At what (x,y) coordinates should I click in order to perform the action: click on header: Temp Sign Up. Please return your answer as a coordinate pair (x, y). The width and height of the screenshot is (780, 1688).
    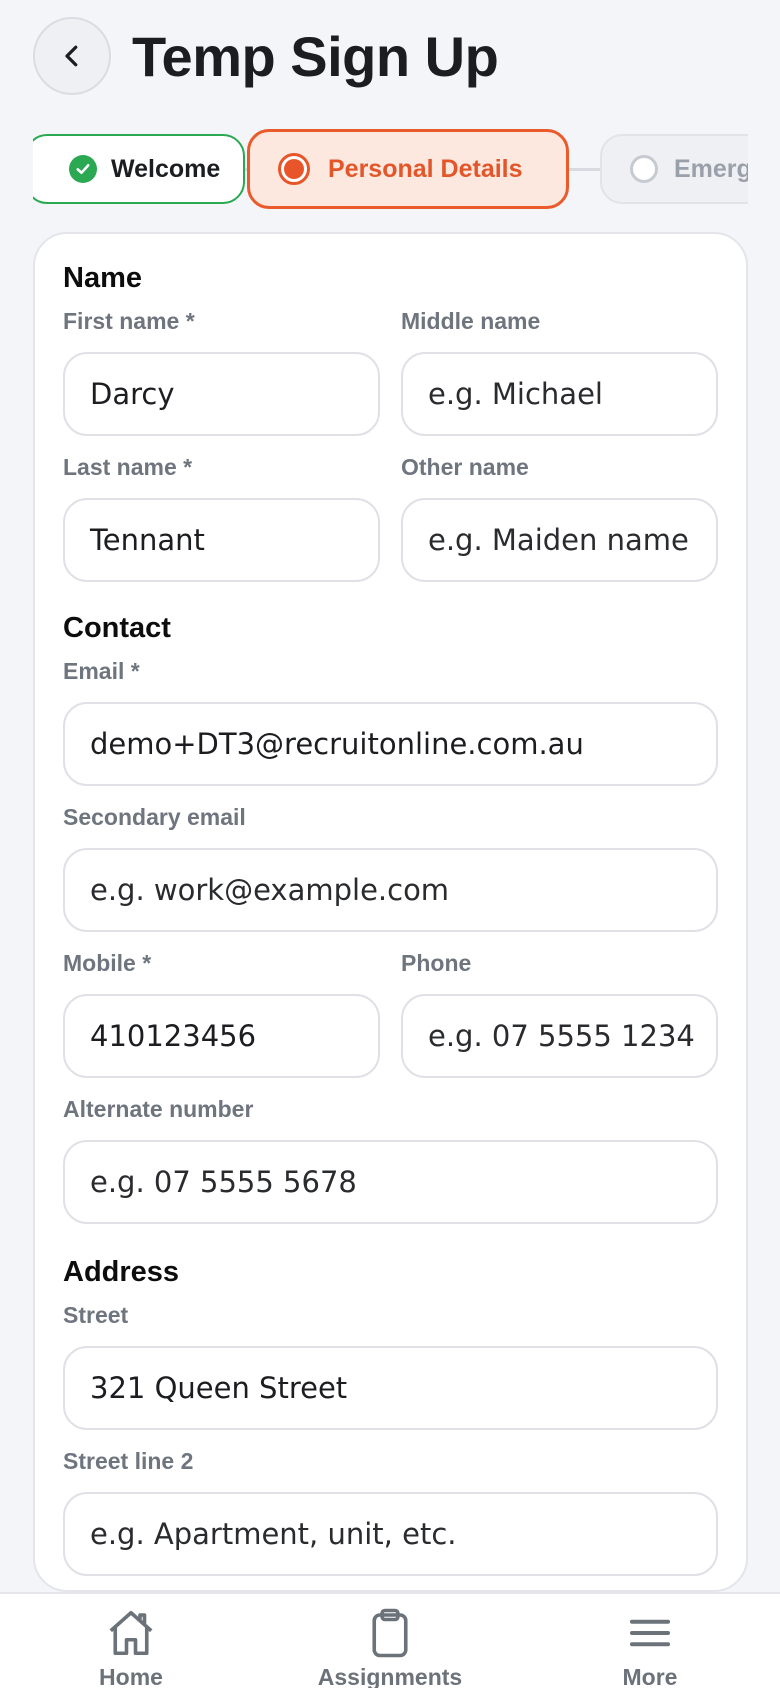
    Looking at the image, I should click on (390, 60).